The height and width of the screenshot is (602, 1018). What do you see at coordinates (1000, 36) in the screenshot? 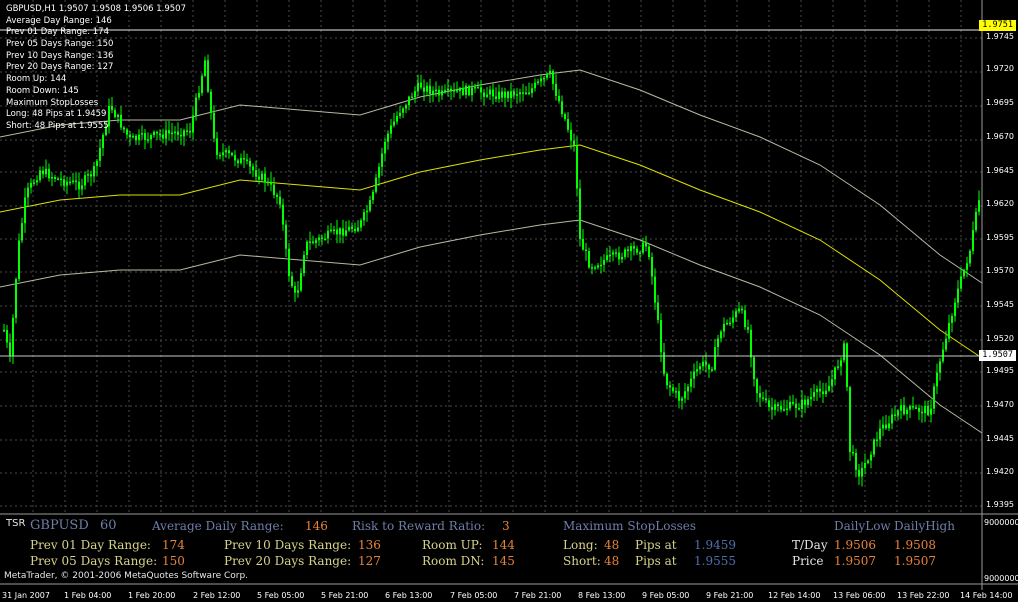
I see `price-tick-label: 1.9745` at bounding box center [1000, 36].